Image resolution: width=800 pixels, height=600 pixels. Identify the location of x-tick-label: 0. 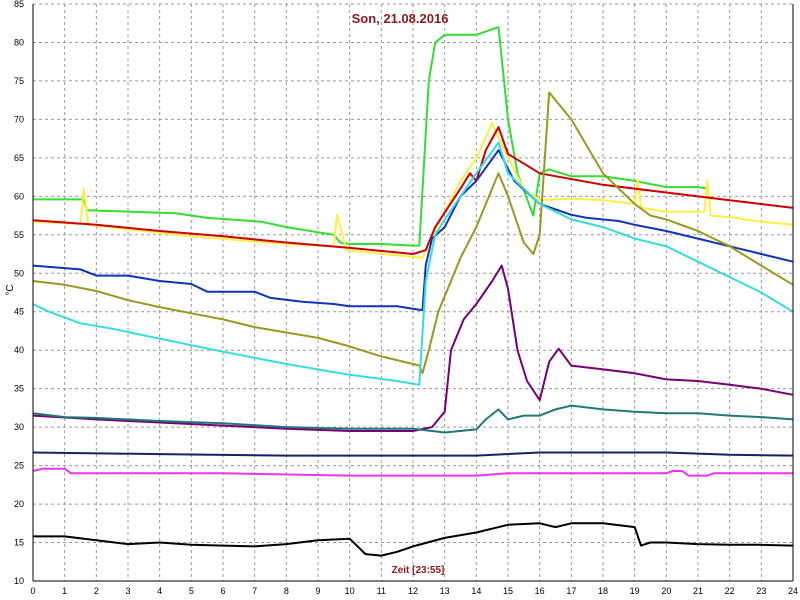
(32, 591).